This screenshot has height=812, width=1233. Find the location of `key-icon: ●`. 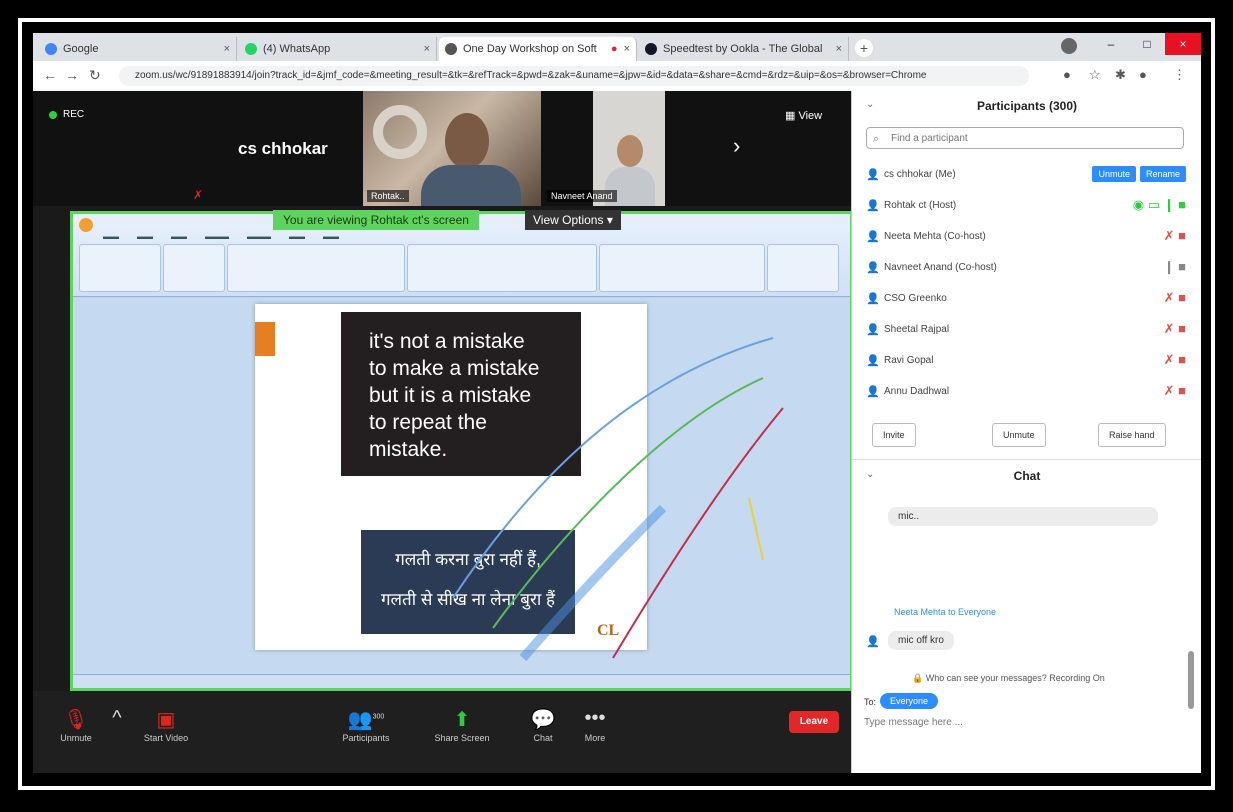

key-icon: ● is located at coordinates (1067, 74).